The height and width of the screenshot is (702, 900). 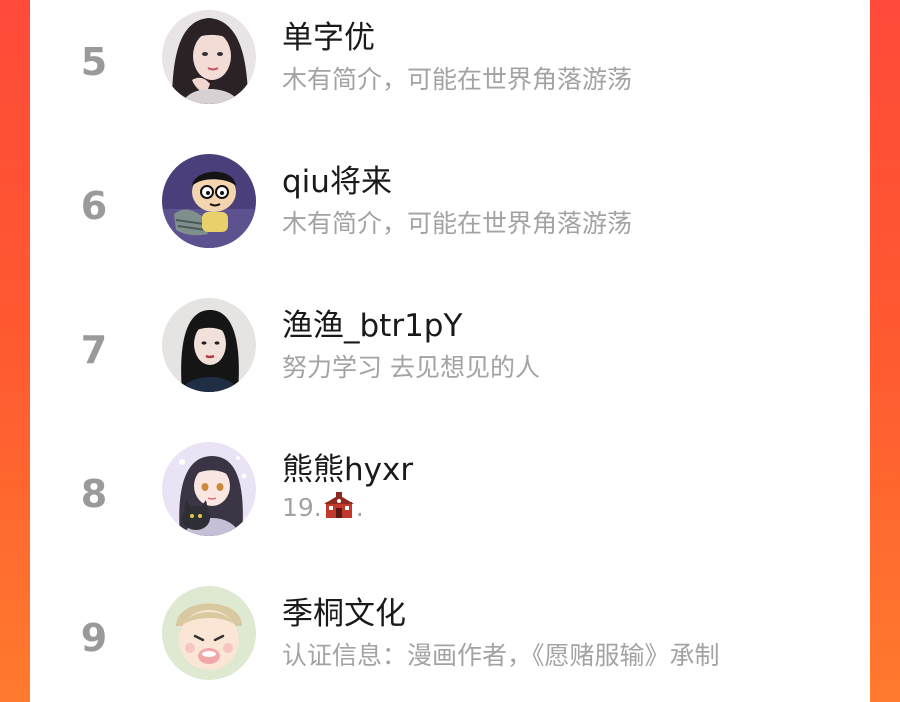 I want to click on user-bio: 努力学习 去见想见的人, so click(x=411, y=367).